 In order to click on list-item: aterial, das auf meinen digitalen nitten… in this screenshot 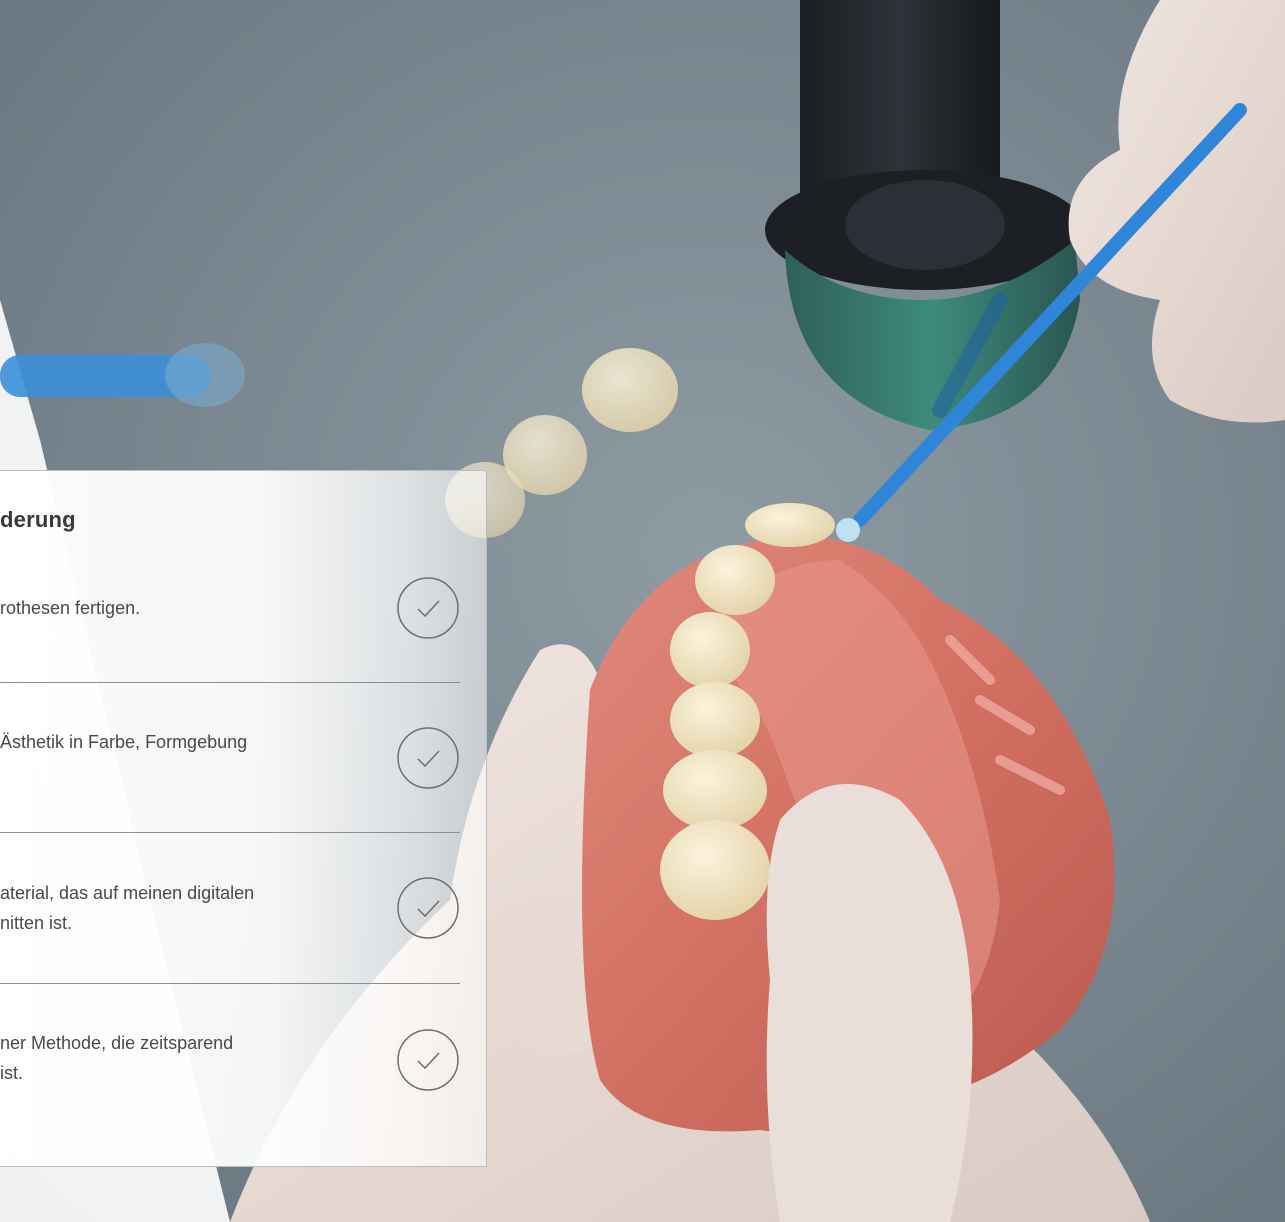, I will do `click(230, 907)`.